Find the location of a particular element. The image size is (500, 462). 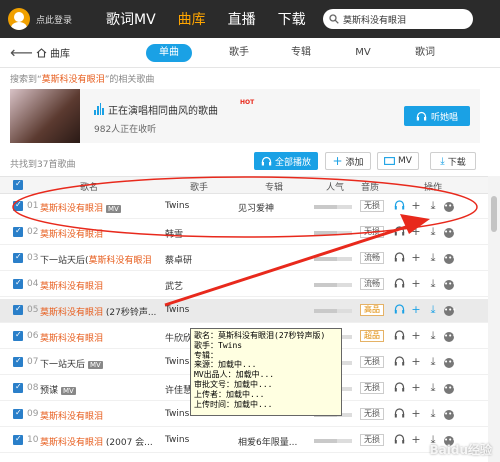

singer-photo is located at coordinates (45, 116).